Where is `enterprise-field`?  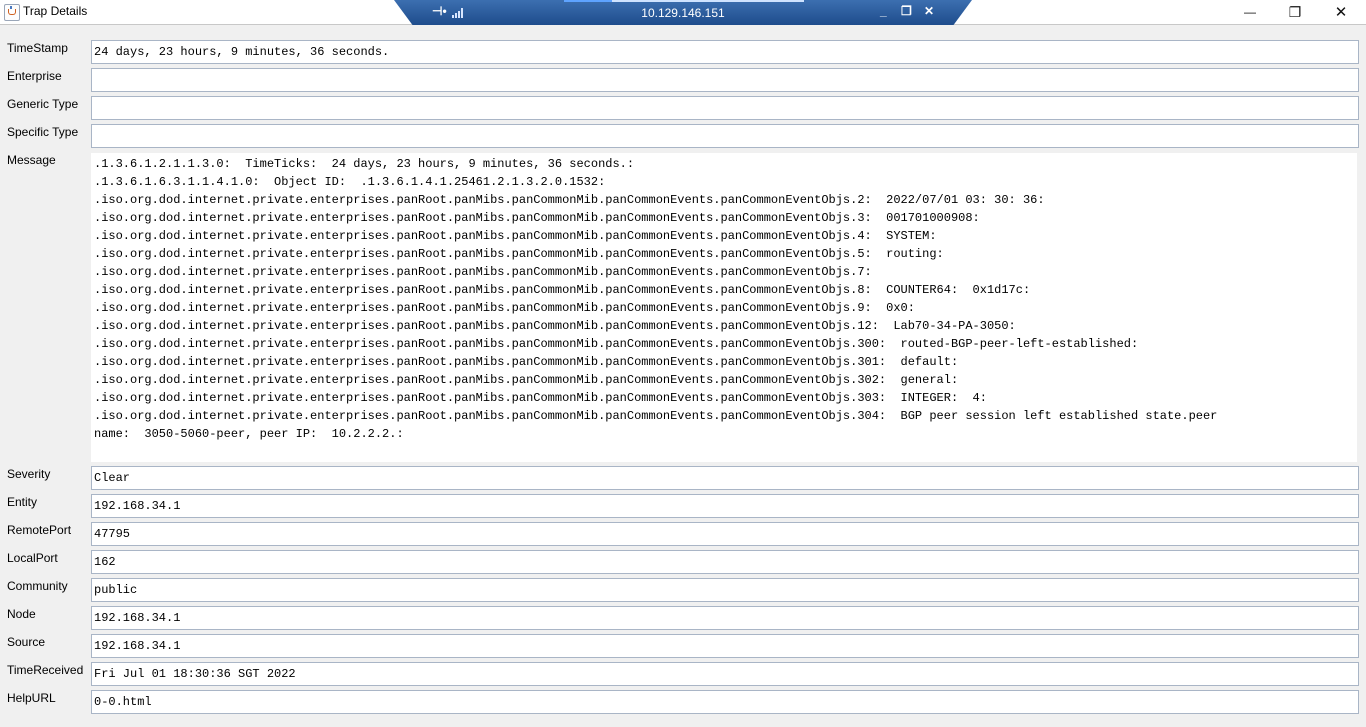
enterprise-field is located at coordinates (725, 80).